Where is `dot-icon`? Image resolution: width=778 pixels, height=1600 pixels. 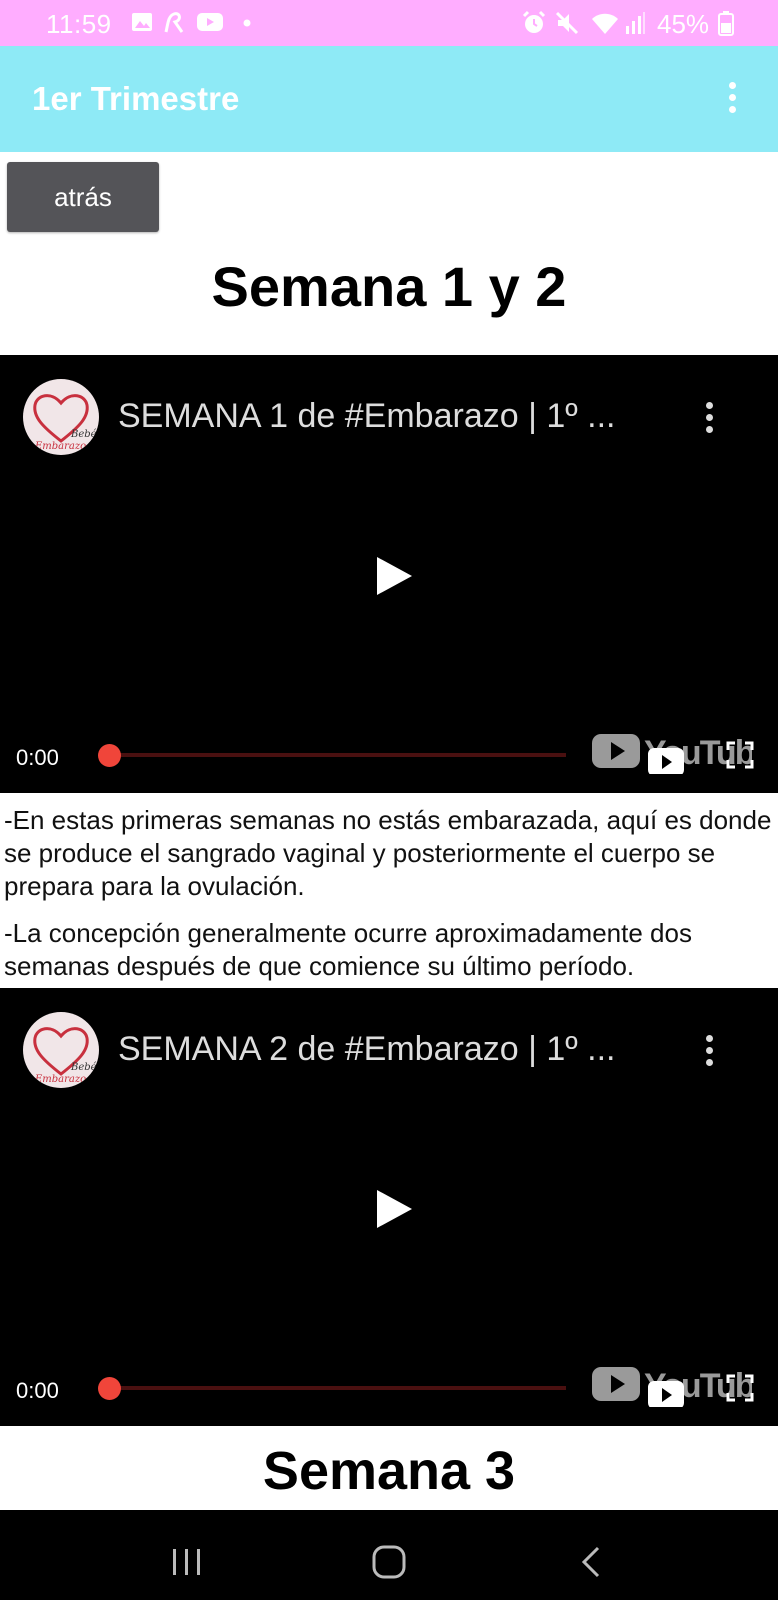 dot-icon is located at coordinates (247, 23).